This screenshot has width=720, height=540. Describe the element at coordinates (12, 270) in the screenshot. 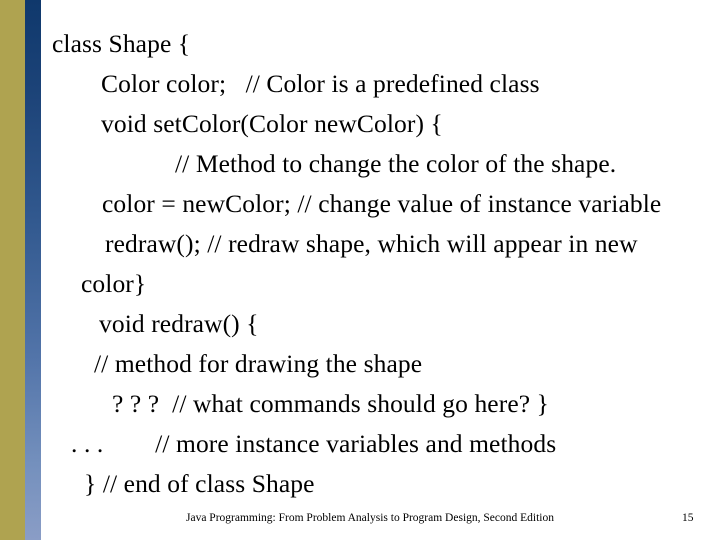

I see `gold-accent-bar` at that location.